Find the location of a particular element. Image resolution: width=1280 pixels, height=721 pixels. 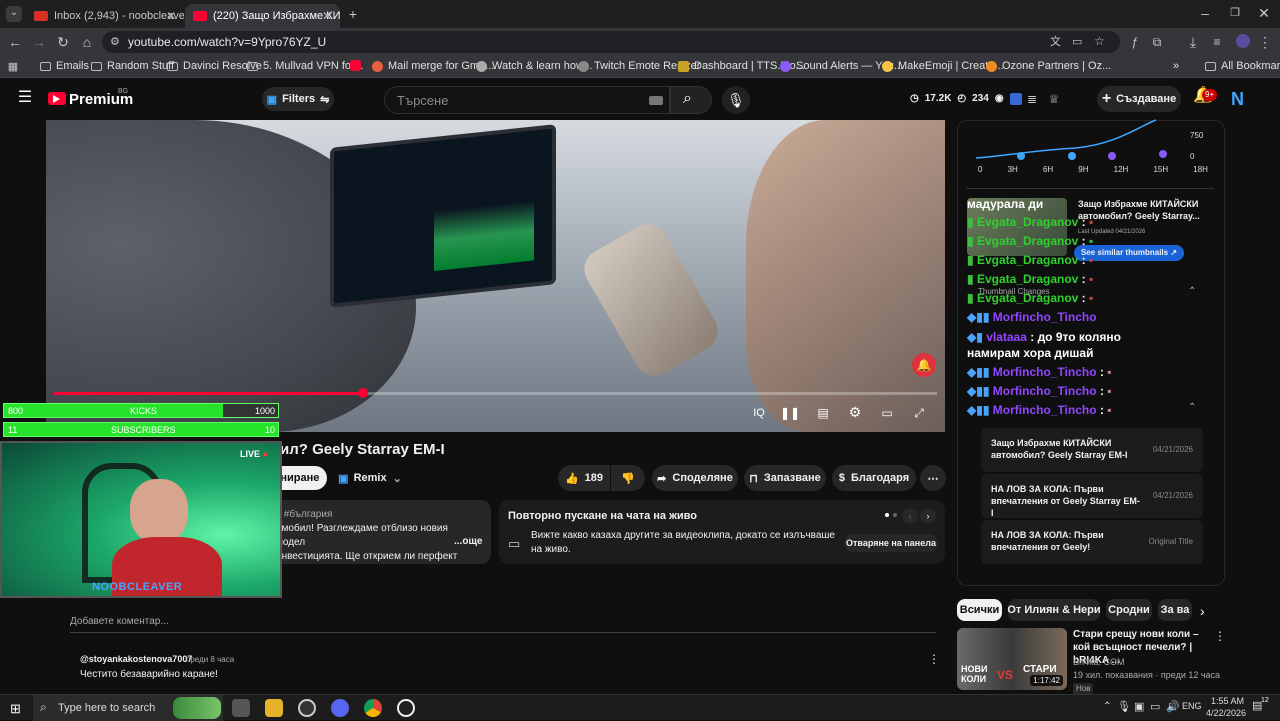

translate-icon: 文 is located at coordinates (1055, 42).